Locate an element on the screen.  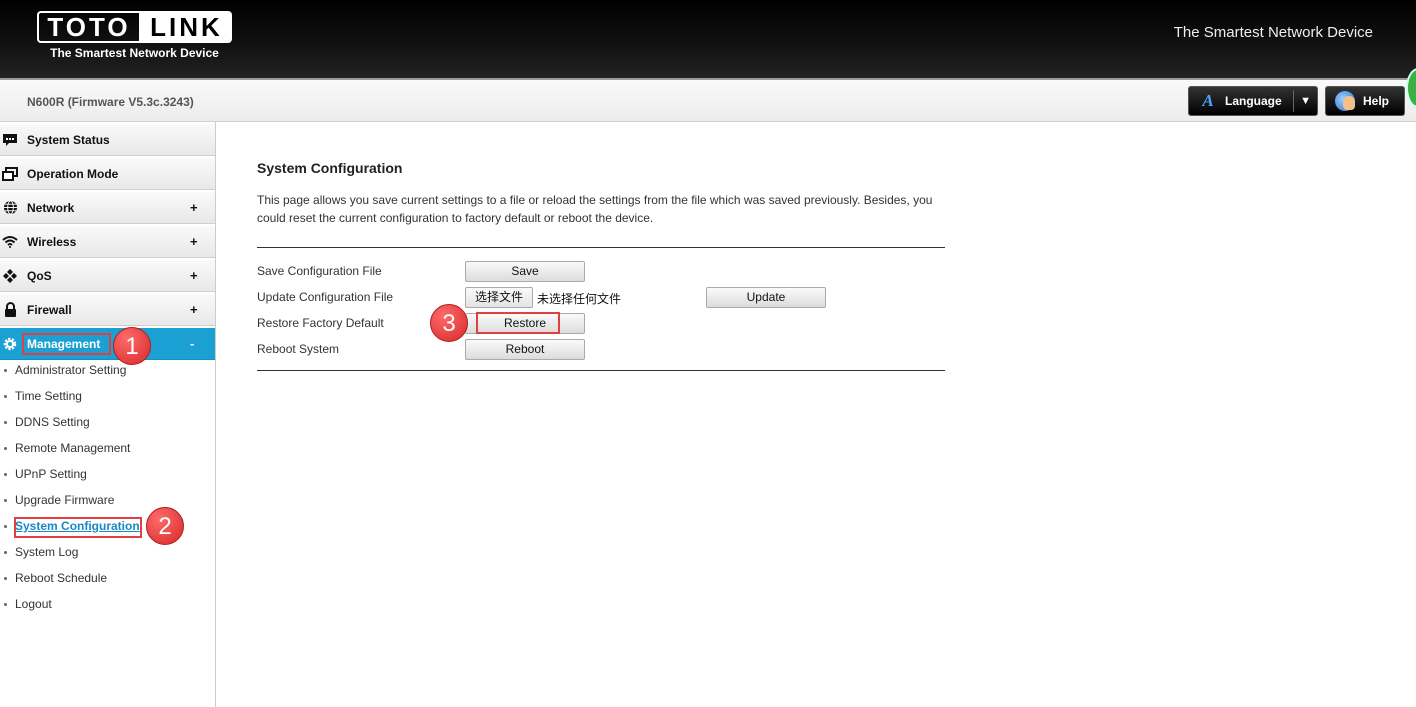
sidebar-item-label: Firewall is located at coordinates (49, 309).